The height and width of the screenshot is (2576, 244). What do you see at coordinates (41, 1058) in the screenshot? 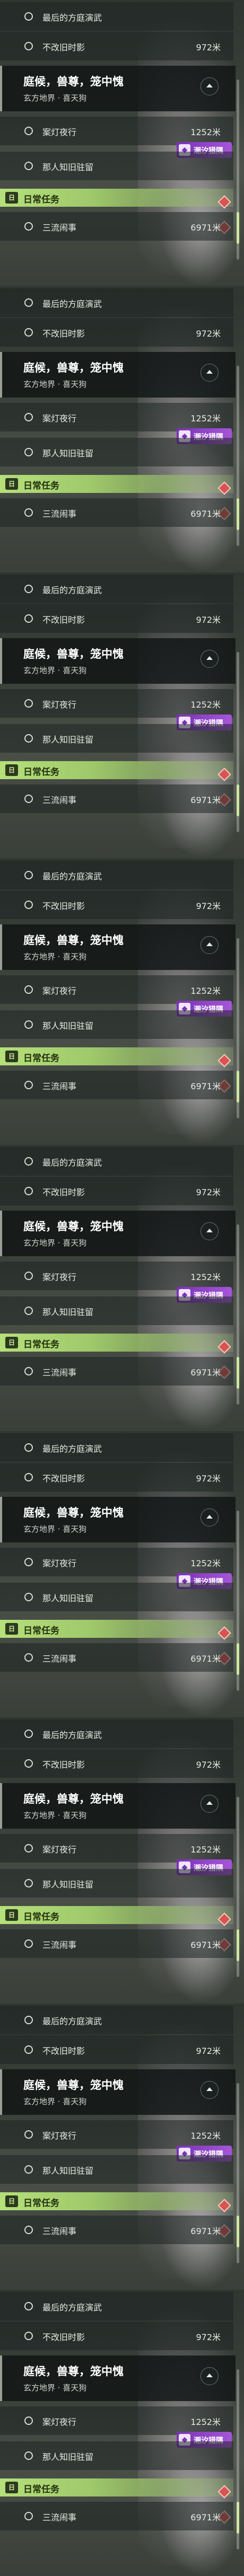
I see `daily-quest-label: 日常任务` at bounding box center [41, 1058].